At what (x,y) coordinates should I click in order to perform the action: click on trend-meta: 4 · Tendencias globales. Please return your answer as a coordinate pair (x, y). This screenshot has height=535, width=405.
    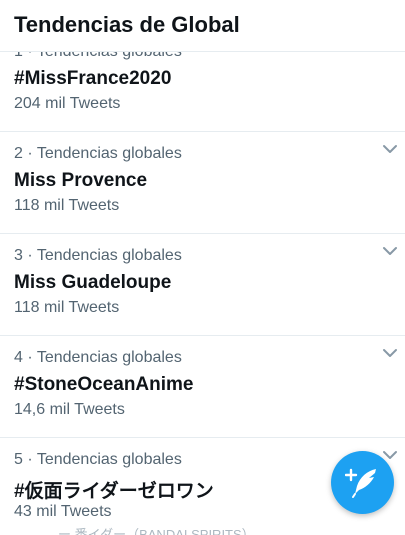
    Looking at the image, I should click on (98, 357).